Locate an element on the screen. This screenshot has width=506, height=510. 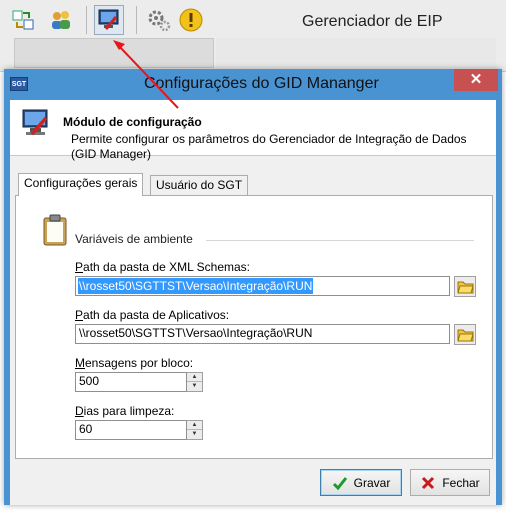
xml-path-browse-button is located at coordinates (465, 286).